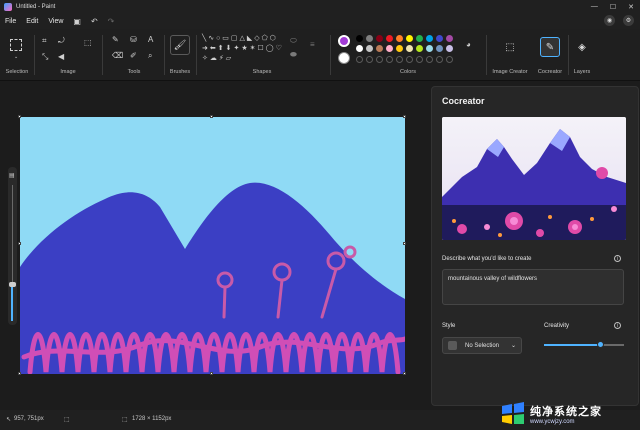 Image resolution: width=640 pixels, height=430 pixels. Describe the element at coordinates (594, 6) in the screenshot. I see `minimize-icon: —` at that location.